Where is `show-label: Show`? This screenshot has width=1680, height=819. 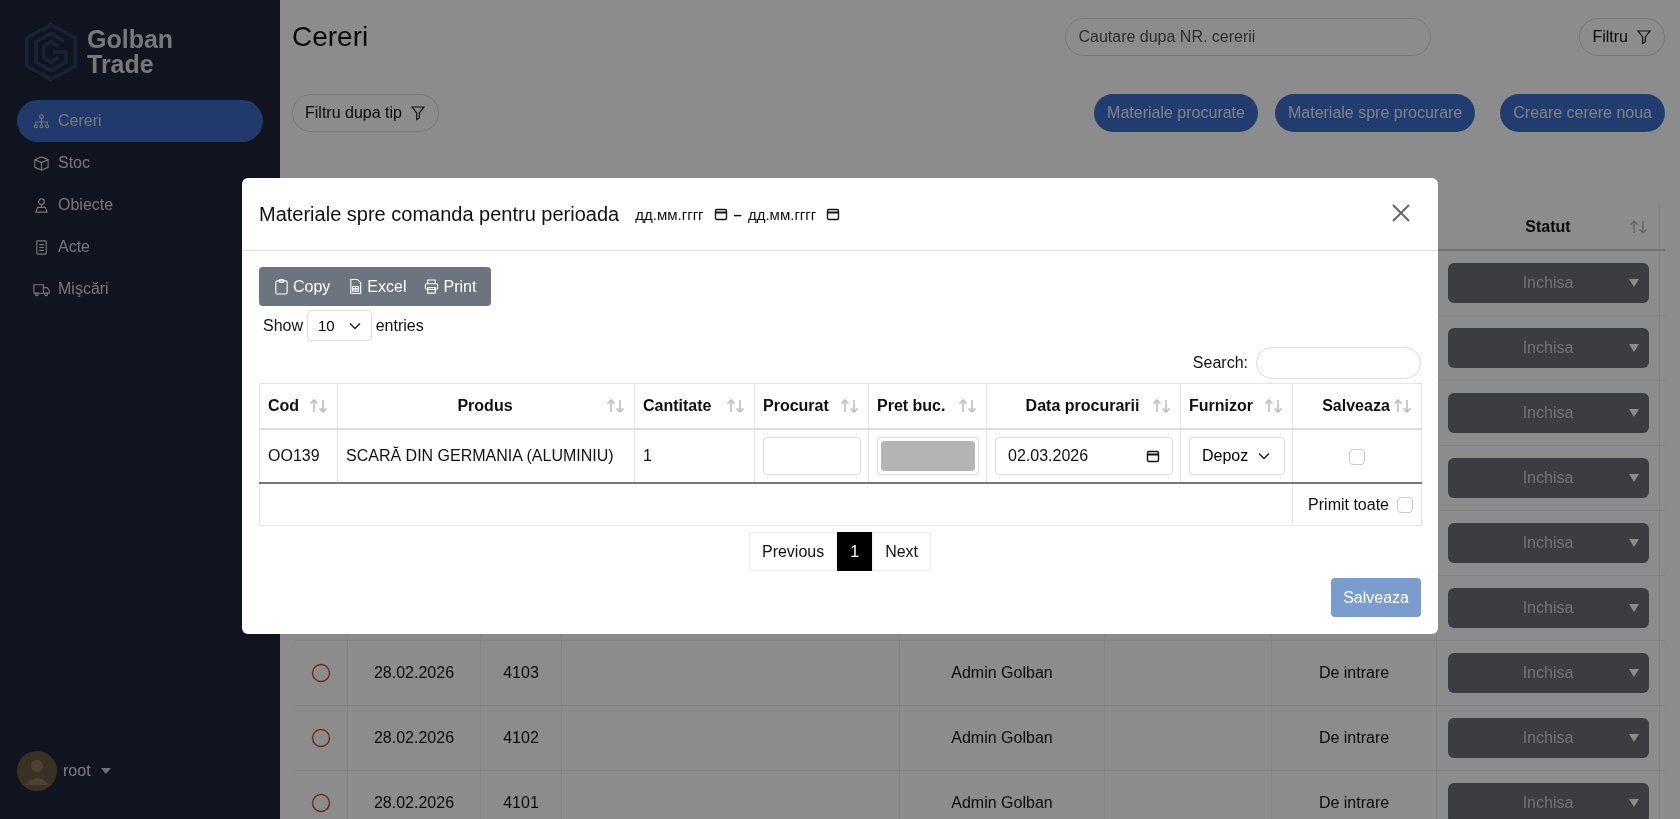 show-label: Show is located at coordinates (283, 325).